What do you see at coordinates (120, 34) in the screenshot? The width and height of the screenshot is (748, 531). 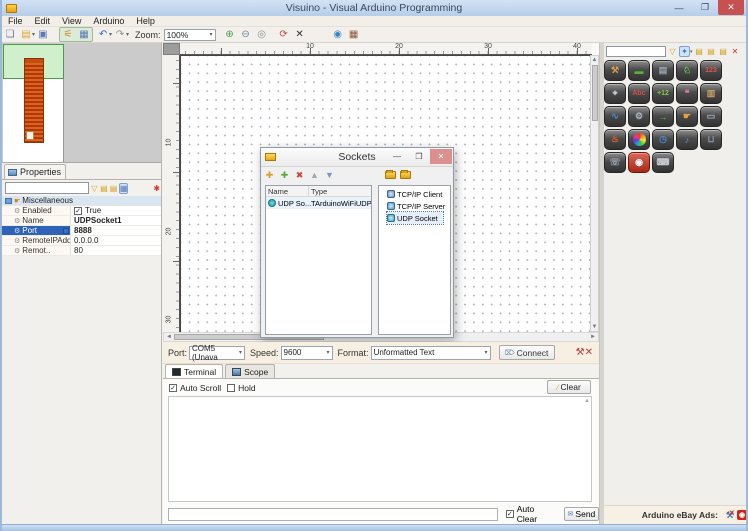 I see `redo-icon: ↷` at bounding box center [120, 34].